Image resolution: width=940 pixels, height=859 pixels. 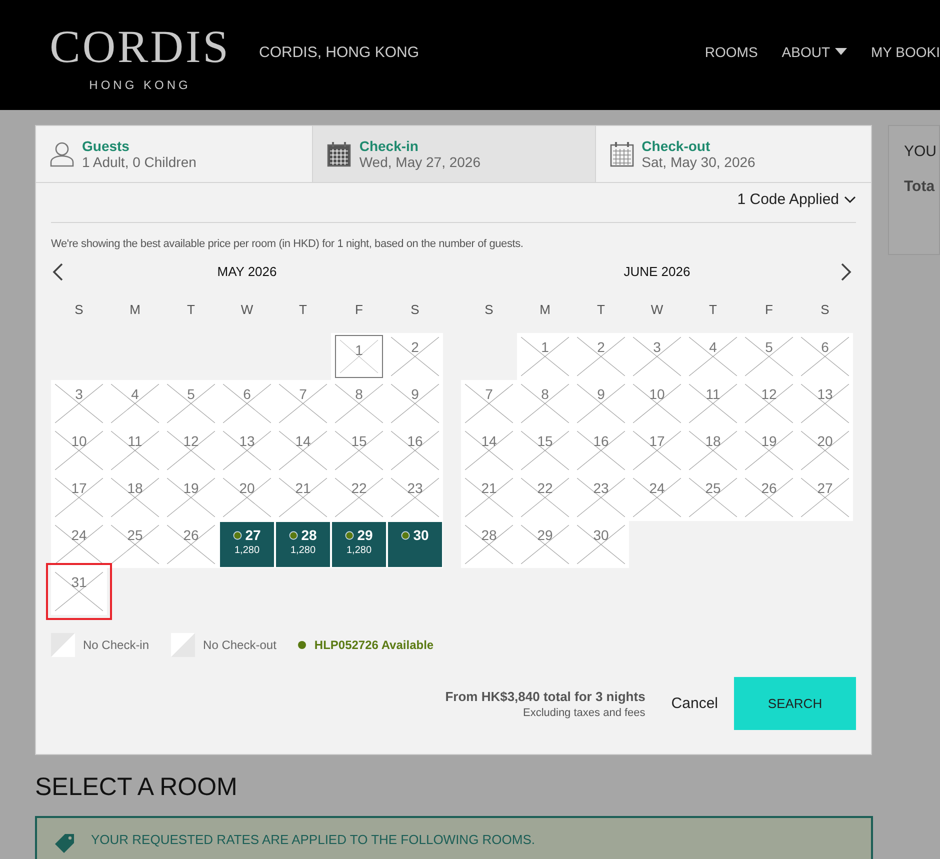 What do you see at coordinates (545, 696) in the screenshot?
I see `total-price: From HK$3,840 total for 3 nights` at bounding box center [545, 696].